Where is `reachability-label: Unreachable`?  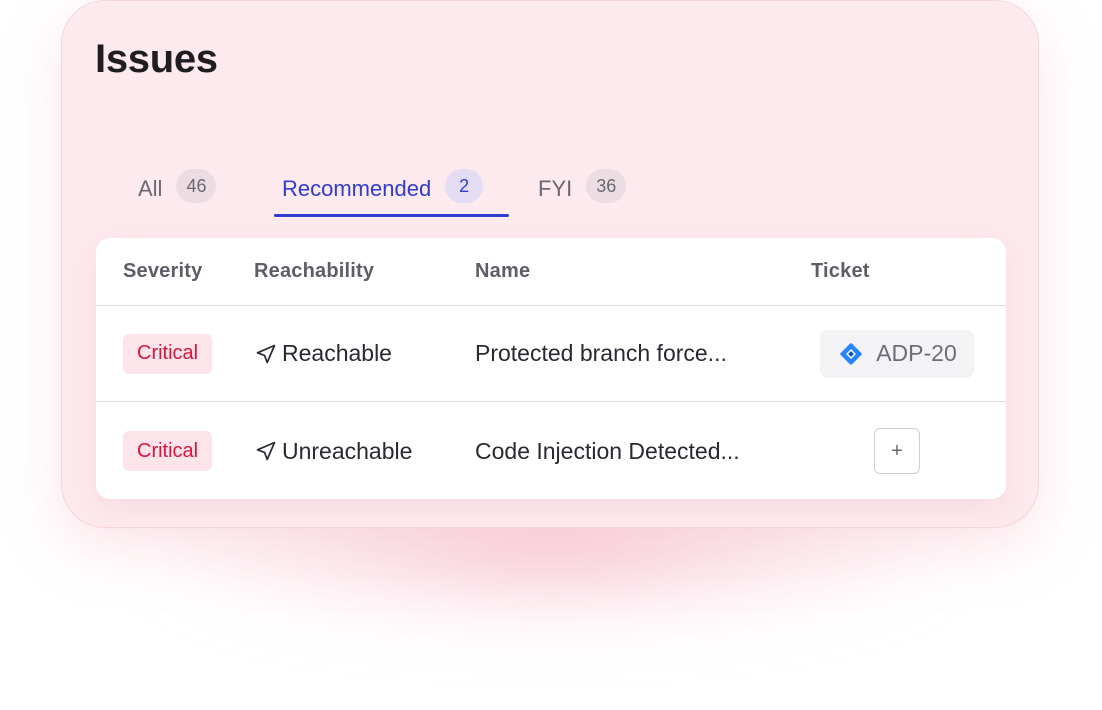
reachability-label: Unreachable is located at coordinates (347, 450).